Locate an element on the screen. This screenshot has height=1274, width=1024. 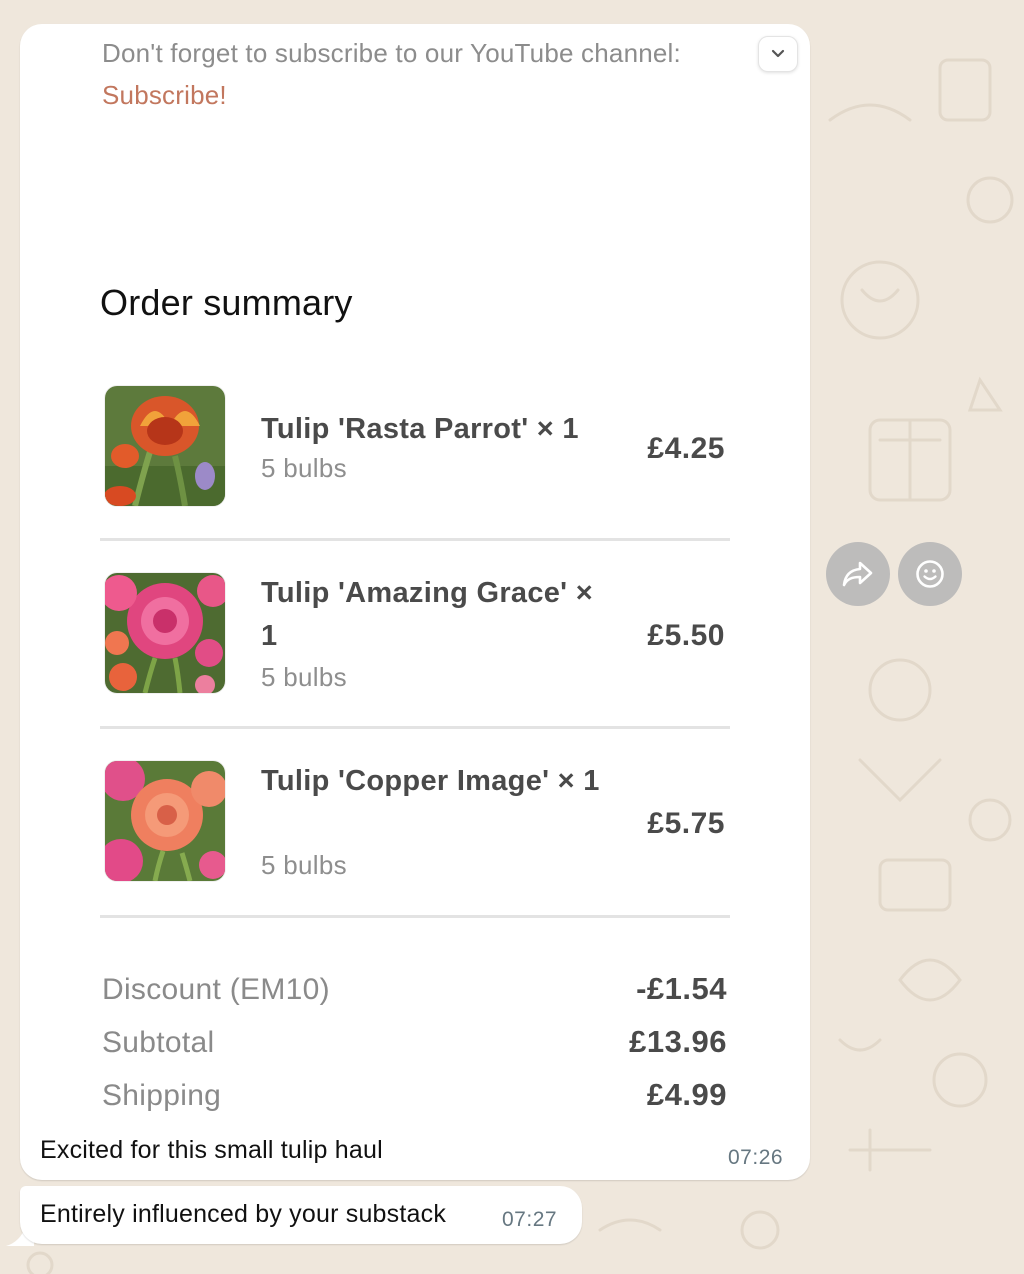
message-time: 07:27 is located at coordinates (530, 1219).